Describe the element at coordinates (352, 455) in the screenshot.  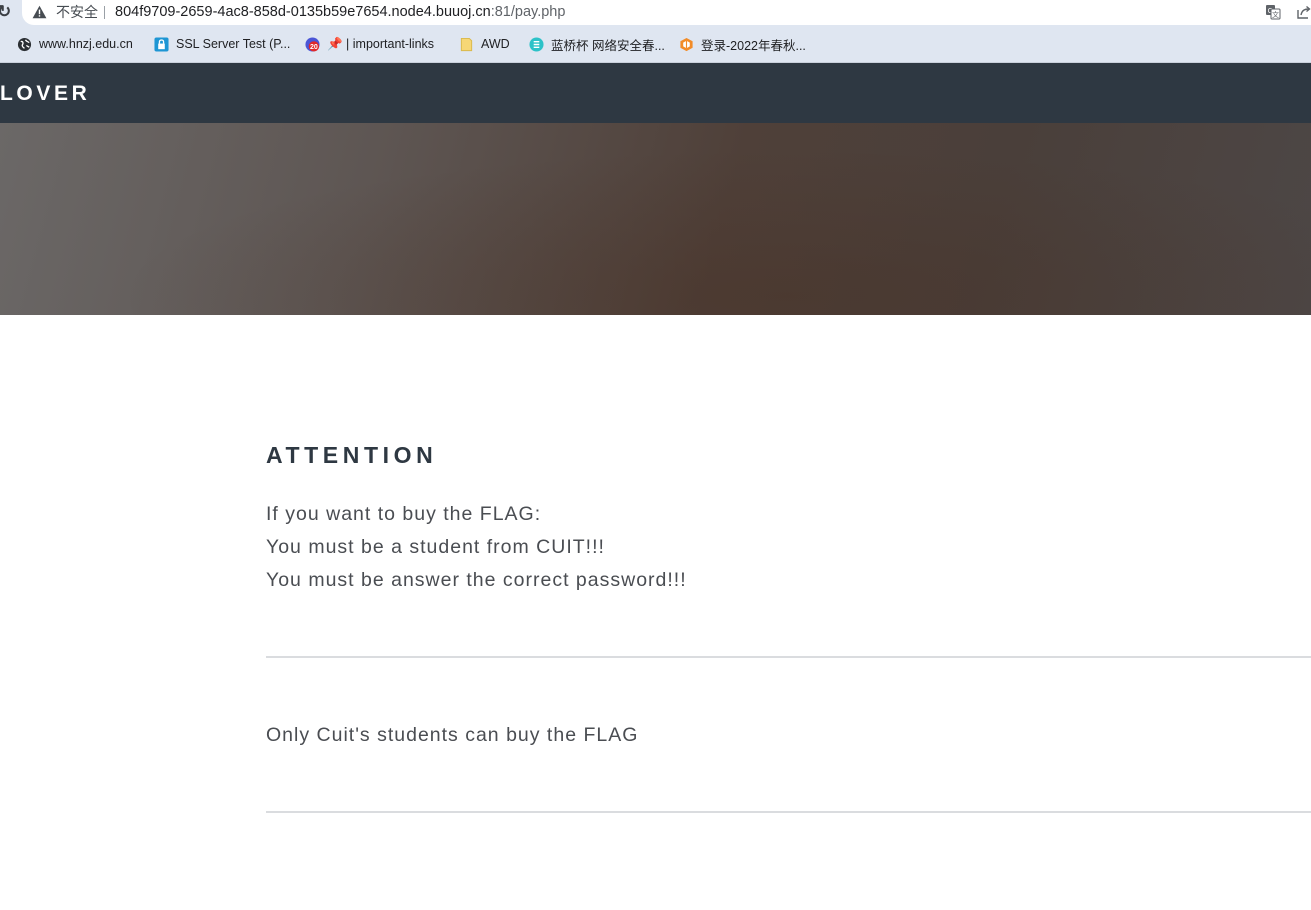
I see `attention-heading: ATTENTION` at that location.